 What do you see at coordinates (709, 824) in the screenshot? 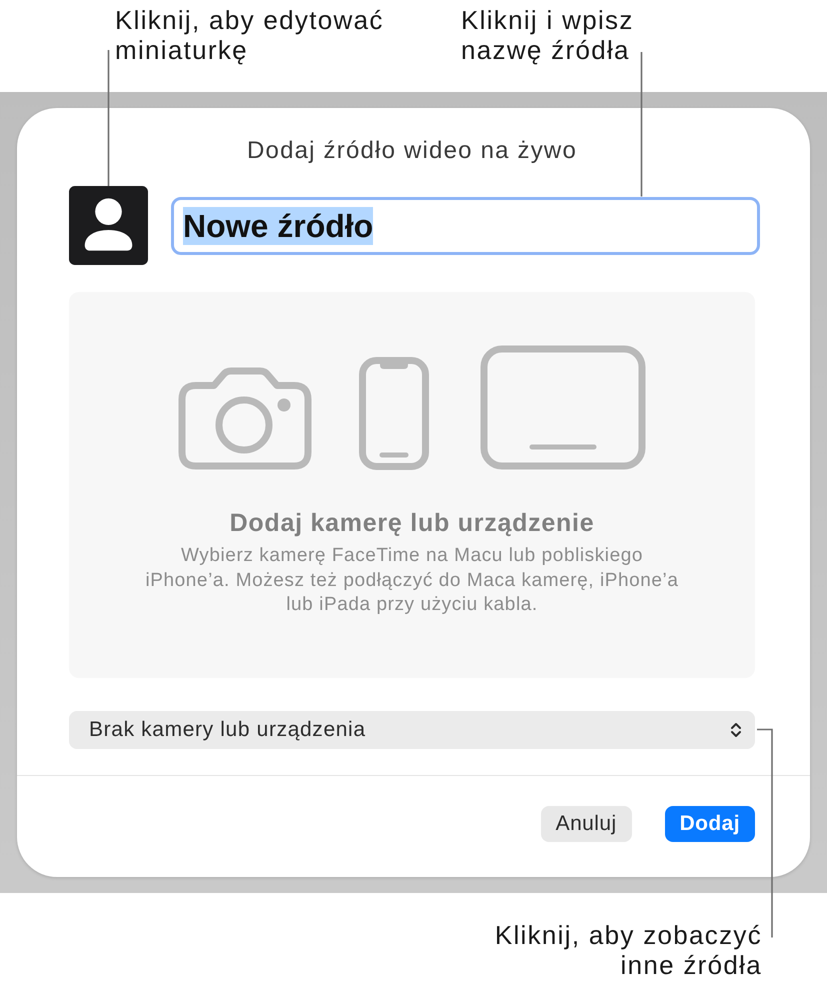
I see `add-button: Dodaj` at bounding box center [709, 824].